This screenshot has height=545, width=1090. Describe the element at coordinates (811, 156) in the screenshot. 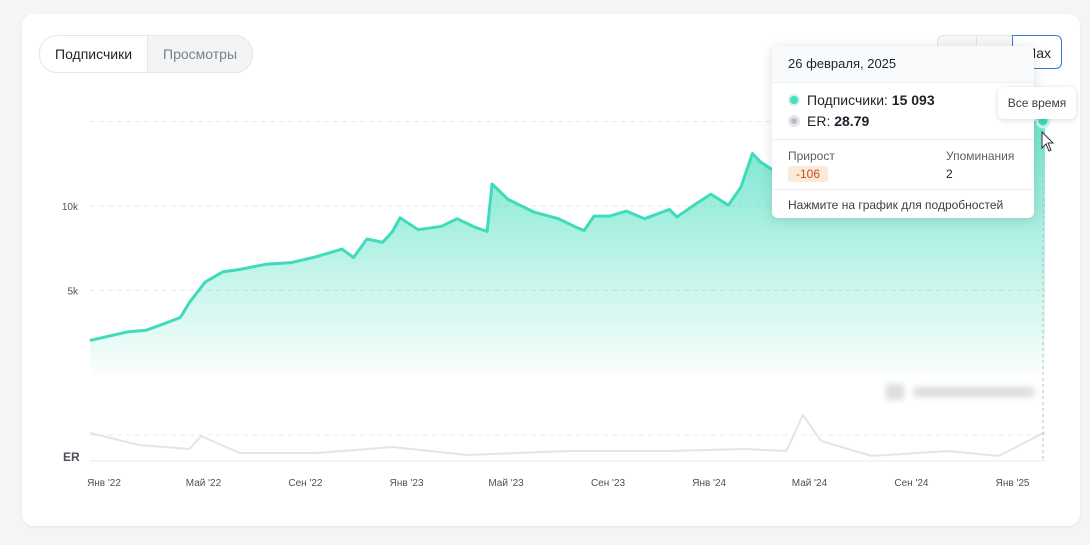

I see `growth-label: Прирост` at that location.